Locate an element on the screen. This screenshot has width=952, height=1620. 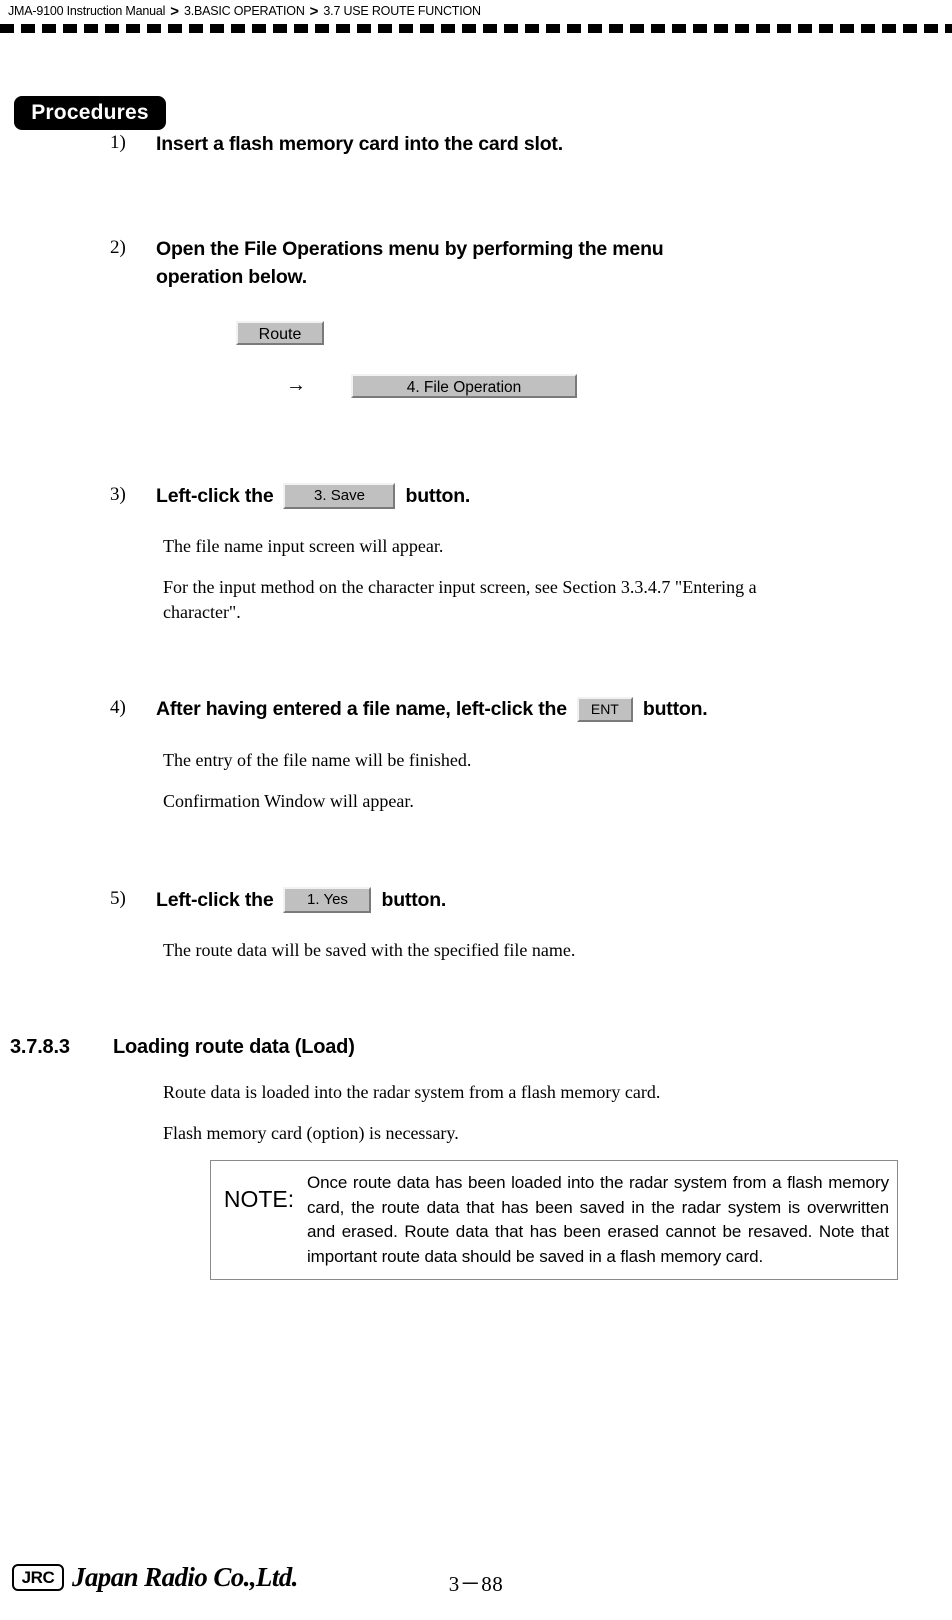
section-paragraph-2: Flash memory card (option) is necessary. is located at coordinates (311, 1133).